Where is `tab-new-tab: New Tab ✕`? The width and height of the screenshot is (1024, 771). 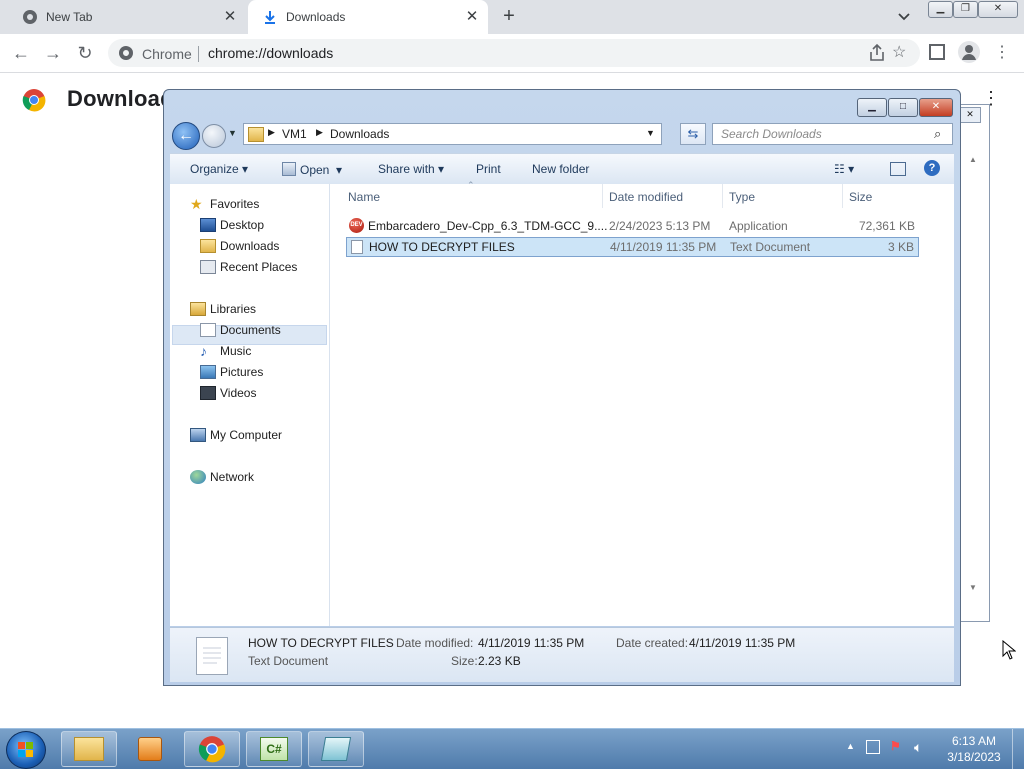
tab-new-tab: New Tab ✕ is located at coordinates (127, 17).